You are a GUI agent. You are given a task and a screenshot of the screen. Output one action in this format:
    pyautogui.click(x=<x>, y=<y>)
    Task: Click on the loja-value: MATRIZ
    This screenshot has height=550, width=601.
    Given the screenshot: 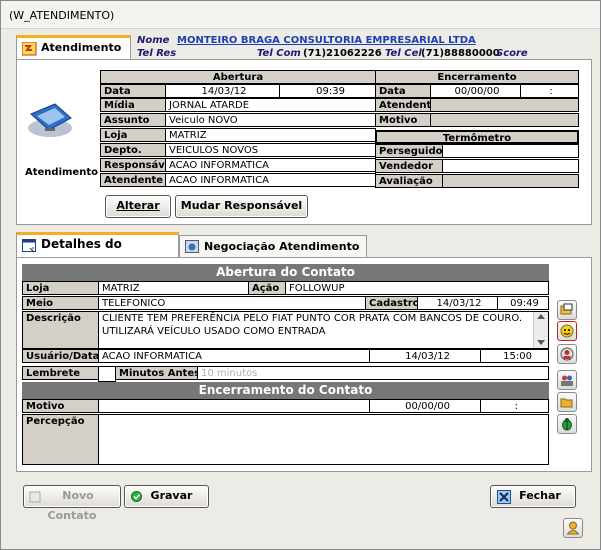 What is the action you would take?
    pyautogui.click(x=270, y=135)
    